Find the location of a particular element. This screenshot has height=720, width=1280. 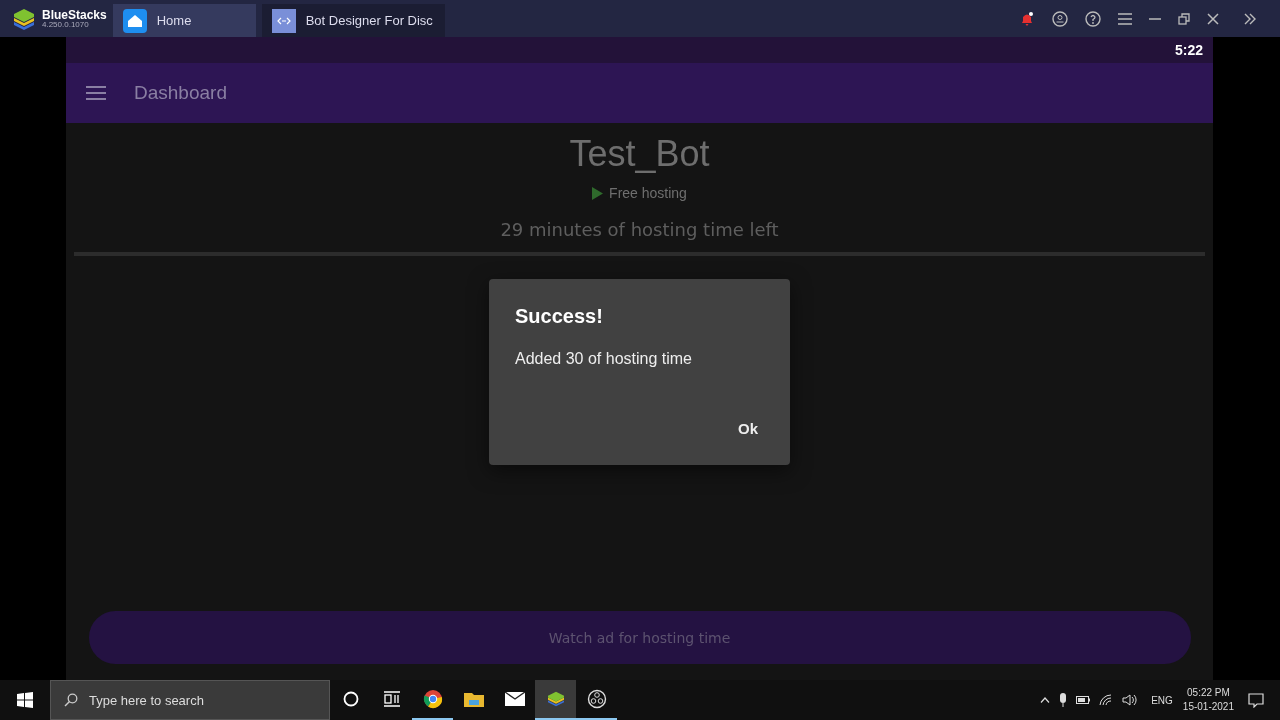

close-icon is located at coordinates (1213, 18).